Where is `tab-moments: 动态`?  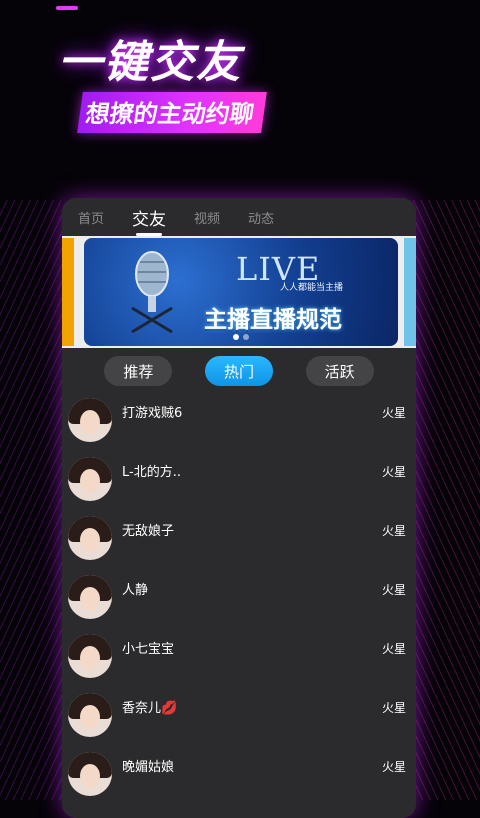
tab-moments: 动态 is located at coordinates (261, 217).